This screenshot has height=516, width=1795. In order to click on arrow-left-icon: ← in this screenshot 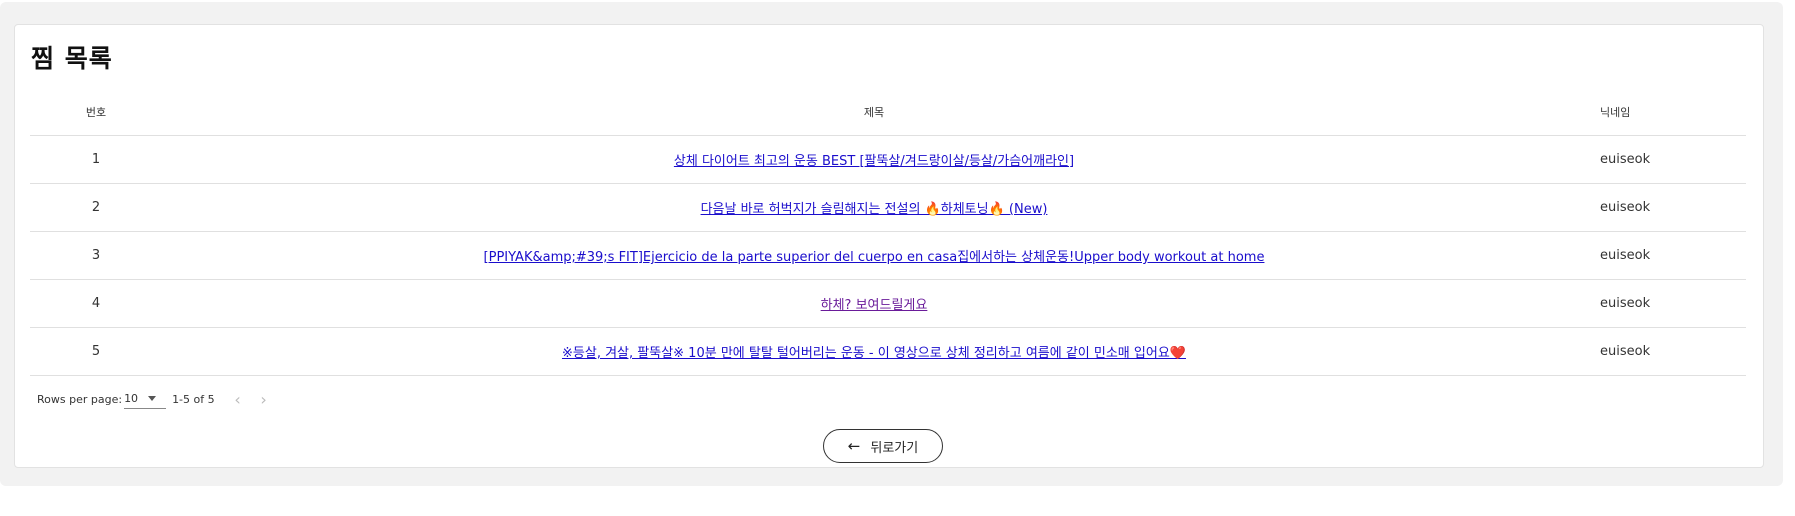, I will do `click(854, 446)`.